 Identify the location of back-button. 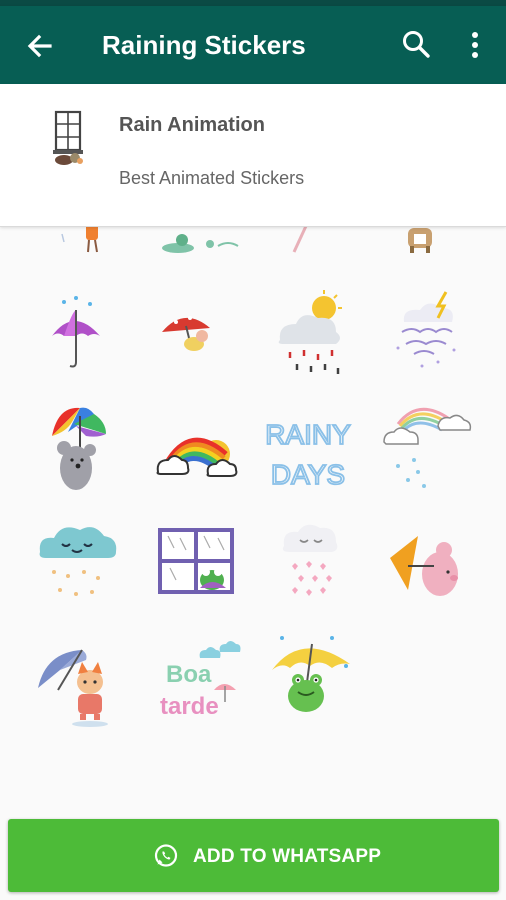
(40, 46).